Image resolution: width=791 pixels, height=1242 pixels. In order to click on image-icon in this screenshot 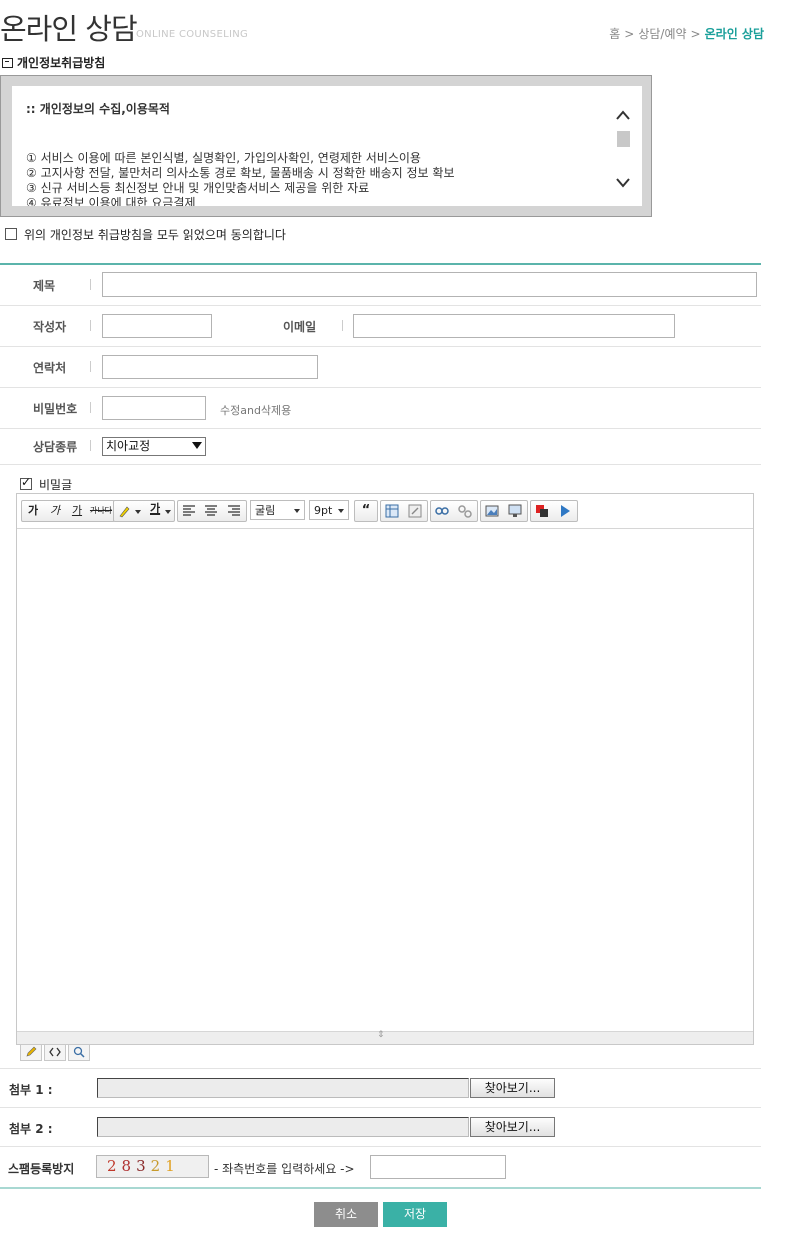, I will do `click(492, 511)`.